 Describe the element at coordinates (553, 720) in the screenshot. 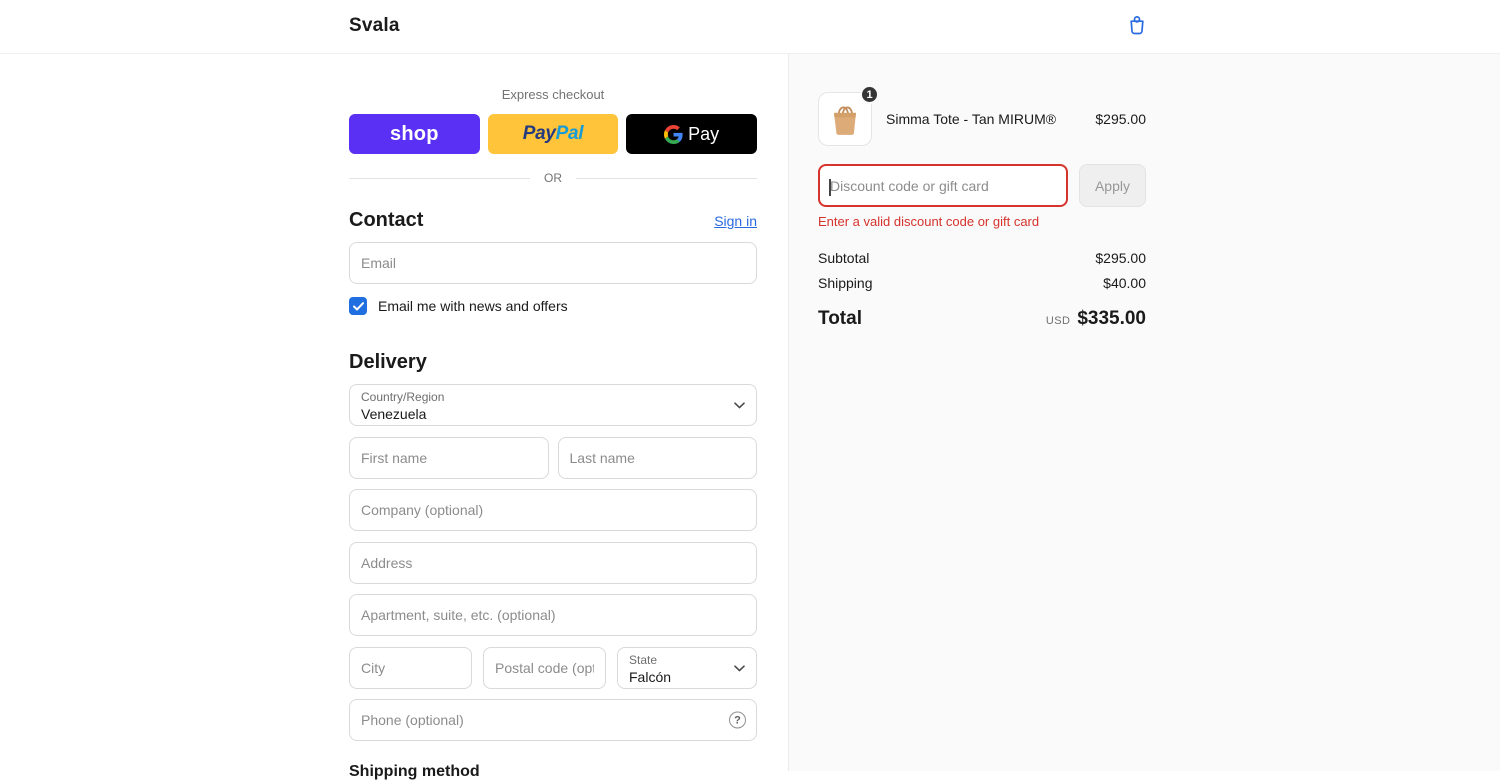

I see `phone-field` at that location.